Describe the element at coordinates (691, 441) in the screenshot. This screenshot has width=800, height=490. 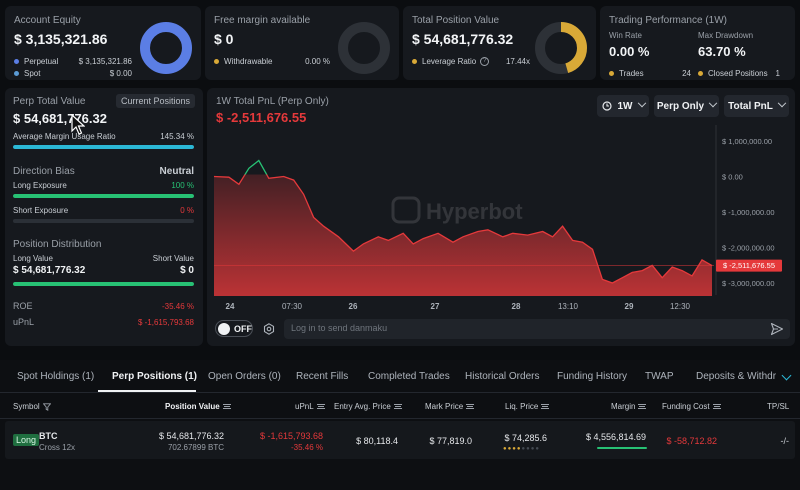
I see `row-funding-cost: $ -58,712.82` at that location.